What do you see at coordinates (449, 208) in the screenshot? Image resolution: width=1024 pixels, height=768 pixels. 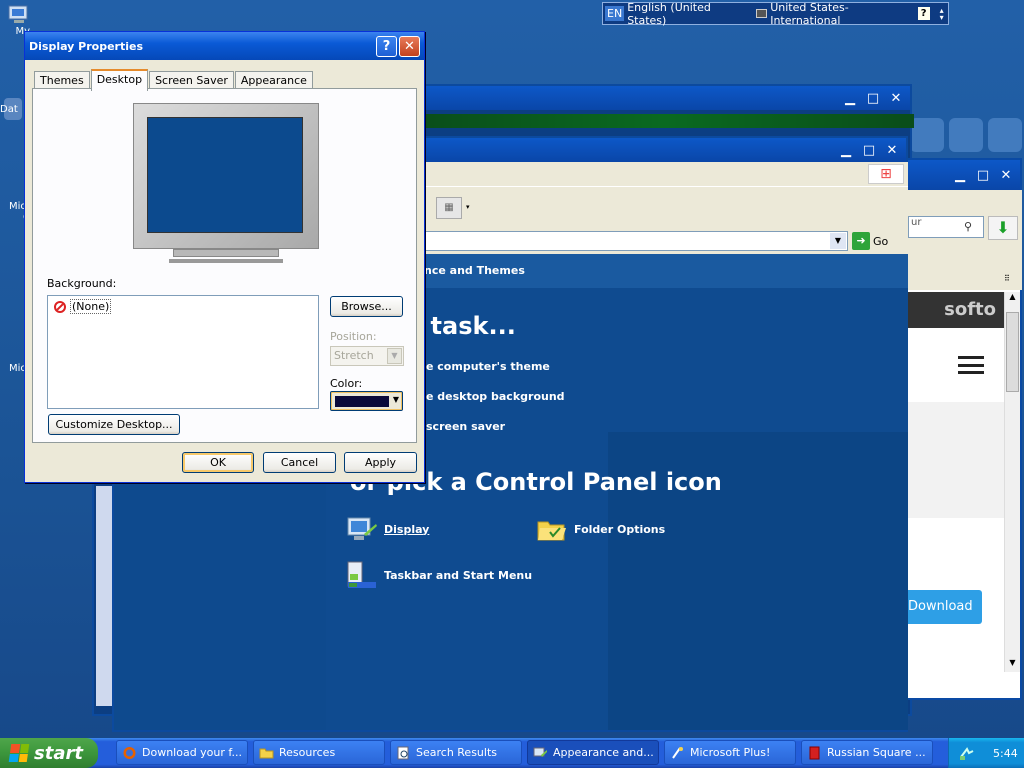 I see `views-icon: ▦` at bounding box center [449, 208].